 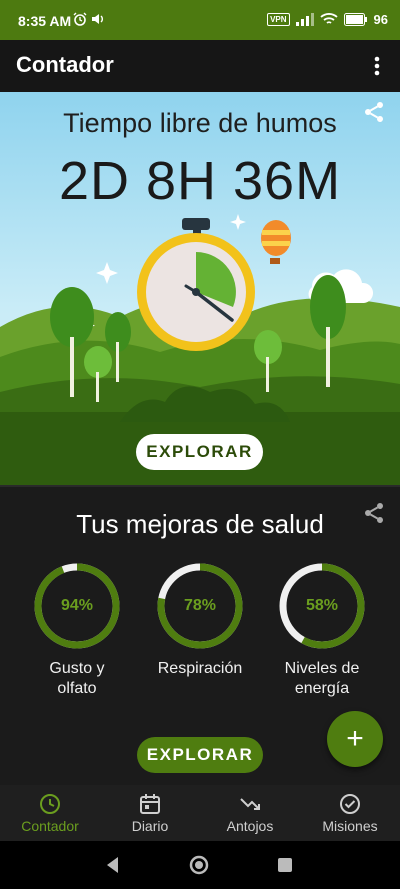 What do you see at coordinates (89, 19) in the screenshot?
I see `status-icons` at bounding box center [89, 19].